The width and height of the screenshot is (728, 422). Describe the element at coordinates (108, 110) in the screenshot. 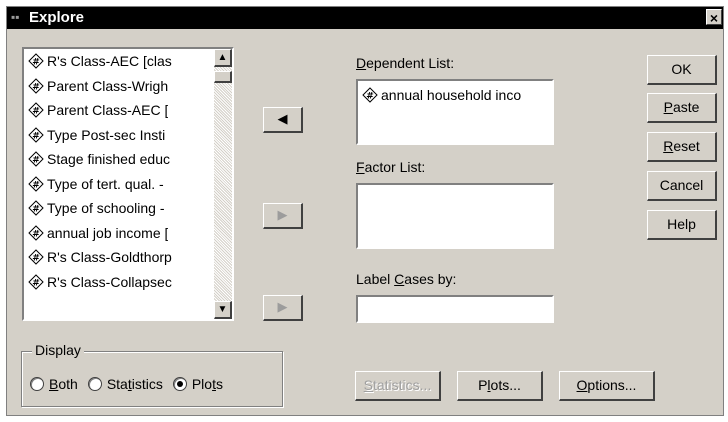

I see `variable-label: Parent Class-AEC [` at that location.